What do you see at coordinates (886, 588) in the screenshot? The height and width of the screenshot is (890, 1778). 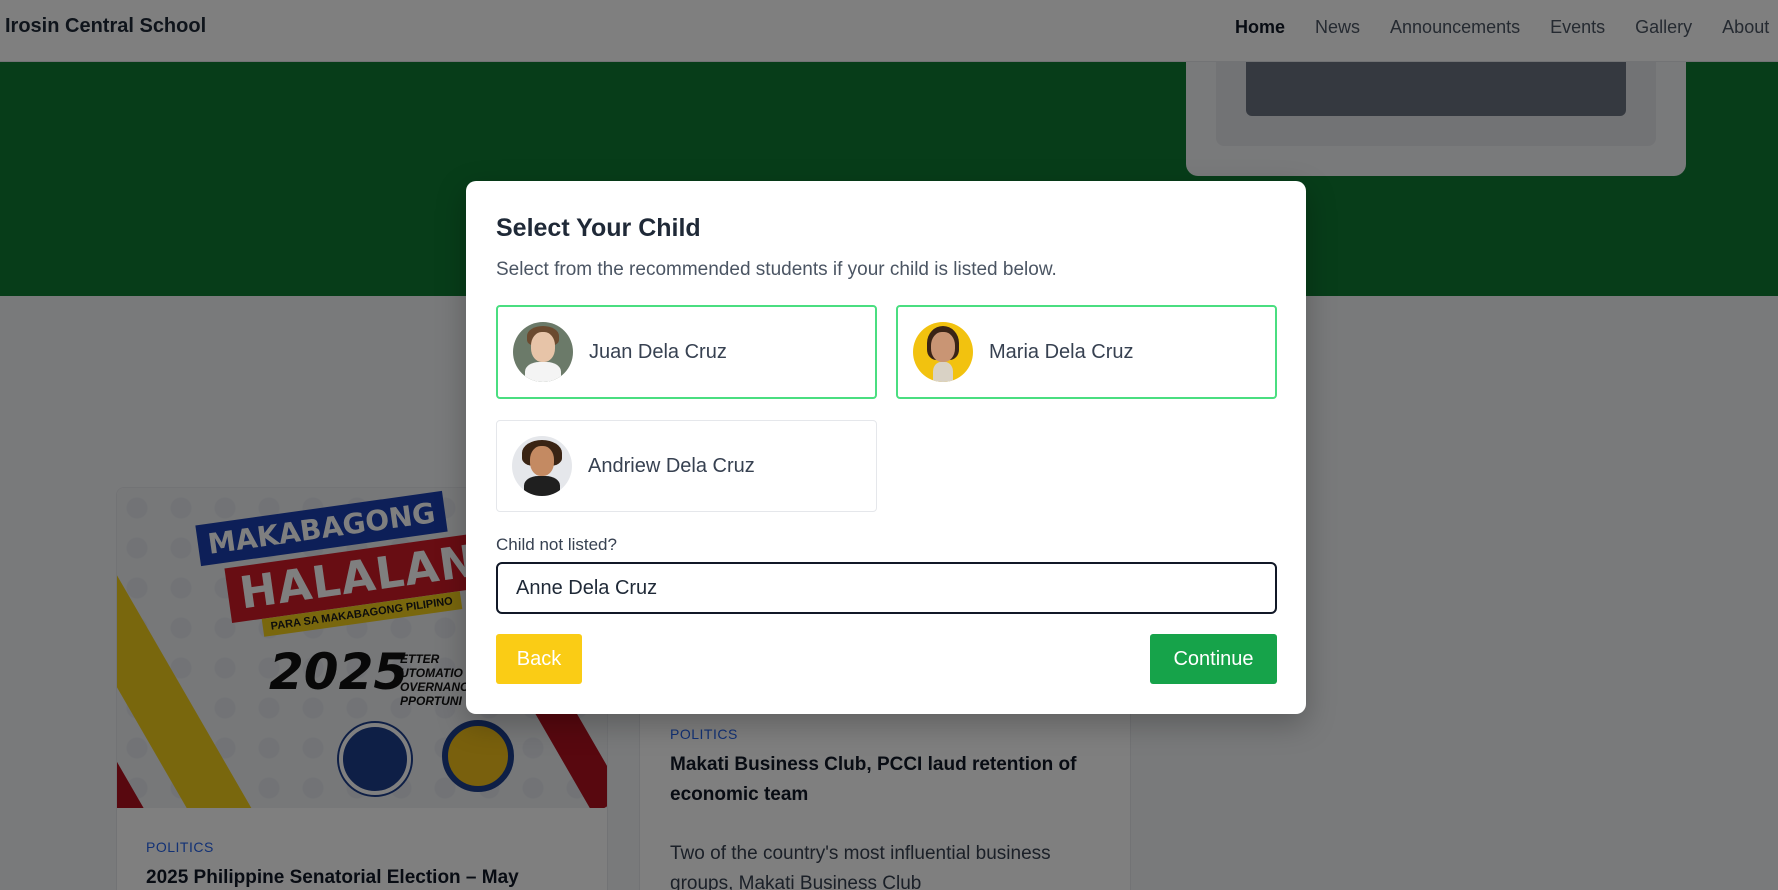 I see `child-name-input` at bounding box center [886, 588].